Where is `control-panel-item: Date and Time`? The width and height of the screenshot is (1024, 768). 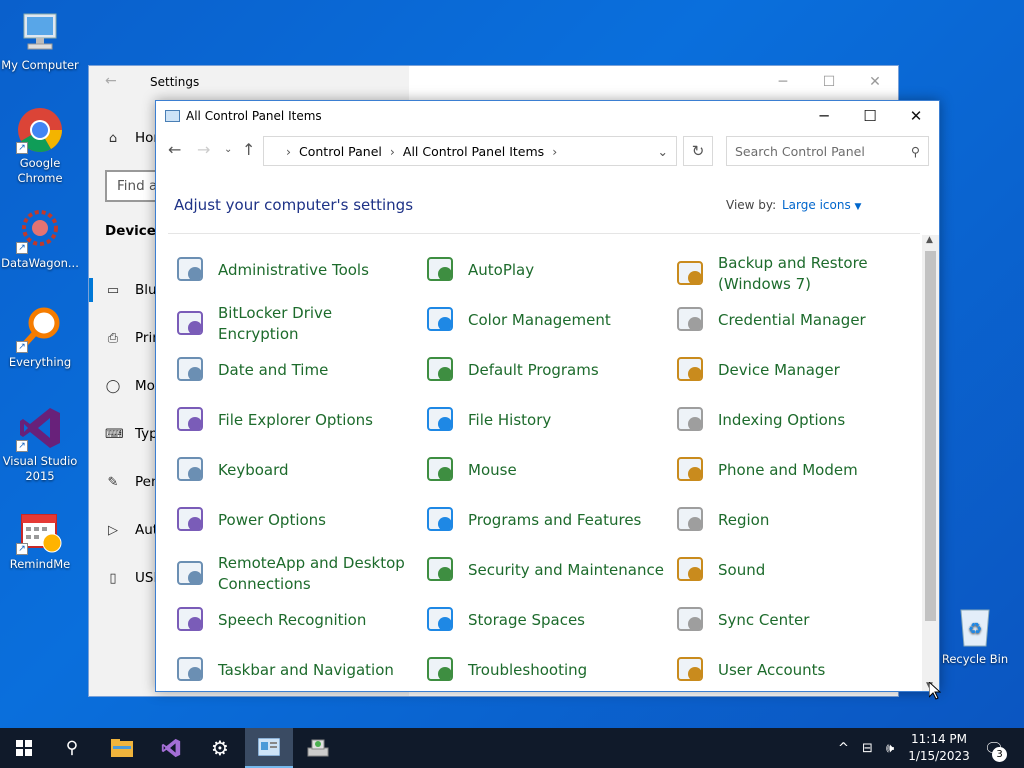 control-panel-item: Date and Time is located at coordinates (294, 370).